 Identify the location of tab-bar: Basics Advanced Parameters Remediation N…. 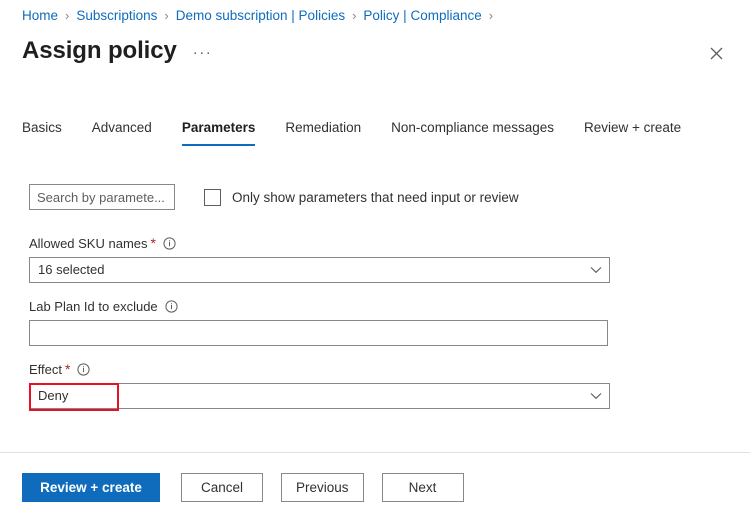
(351, 132).